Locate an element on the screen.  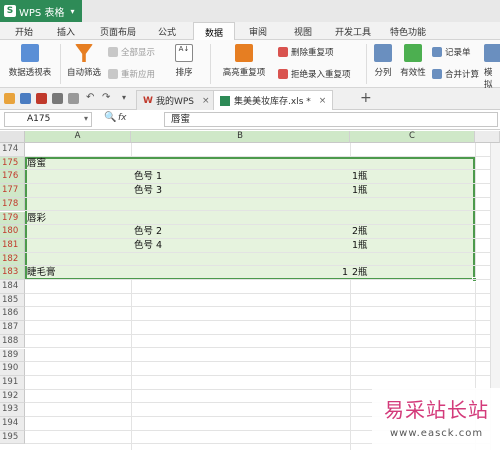
cell-b176: 色号 1 is located at coordinates (148, 177).